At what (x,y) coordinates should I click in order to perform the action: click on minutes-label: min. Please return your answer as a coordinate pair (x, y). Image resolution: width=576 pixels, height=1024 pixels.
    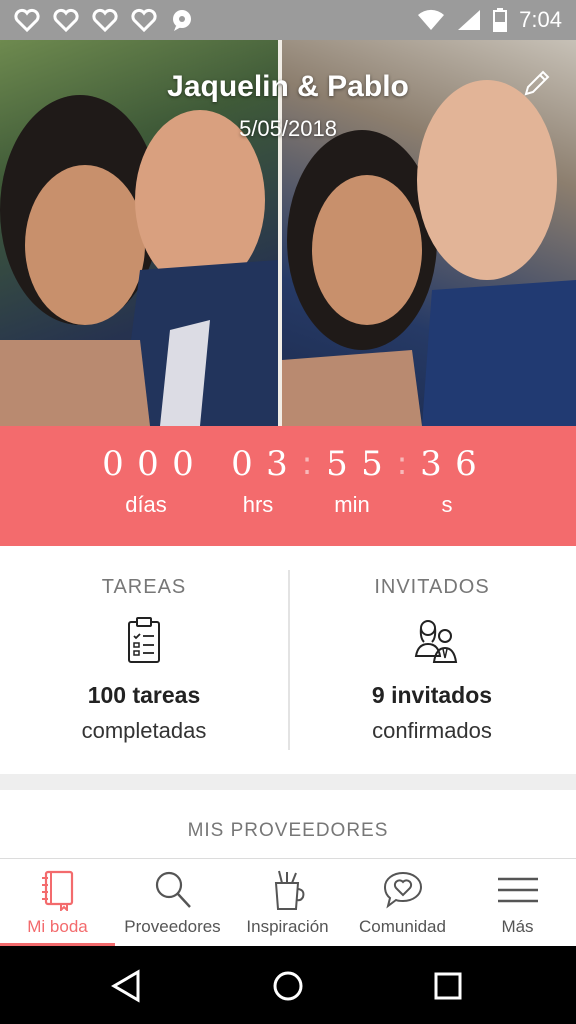
    Looking at the image, I should click on (352, 504).